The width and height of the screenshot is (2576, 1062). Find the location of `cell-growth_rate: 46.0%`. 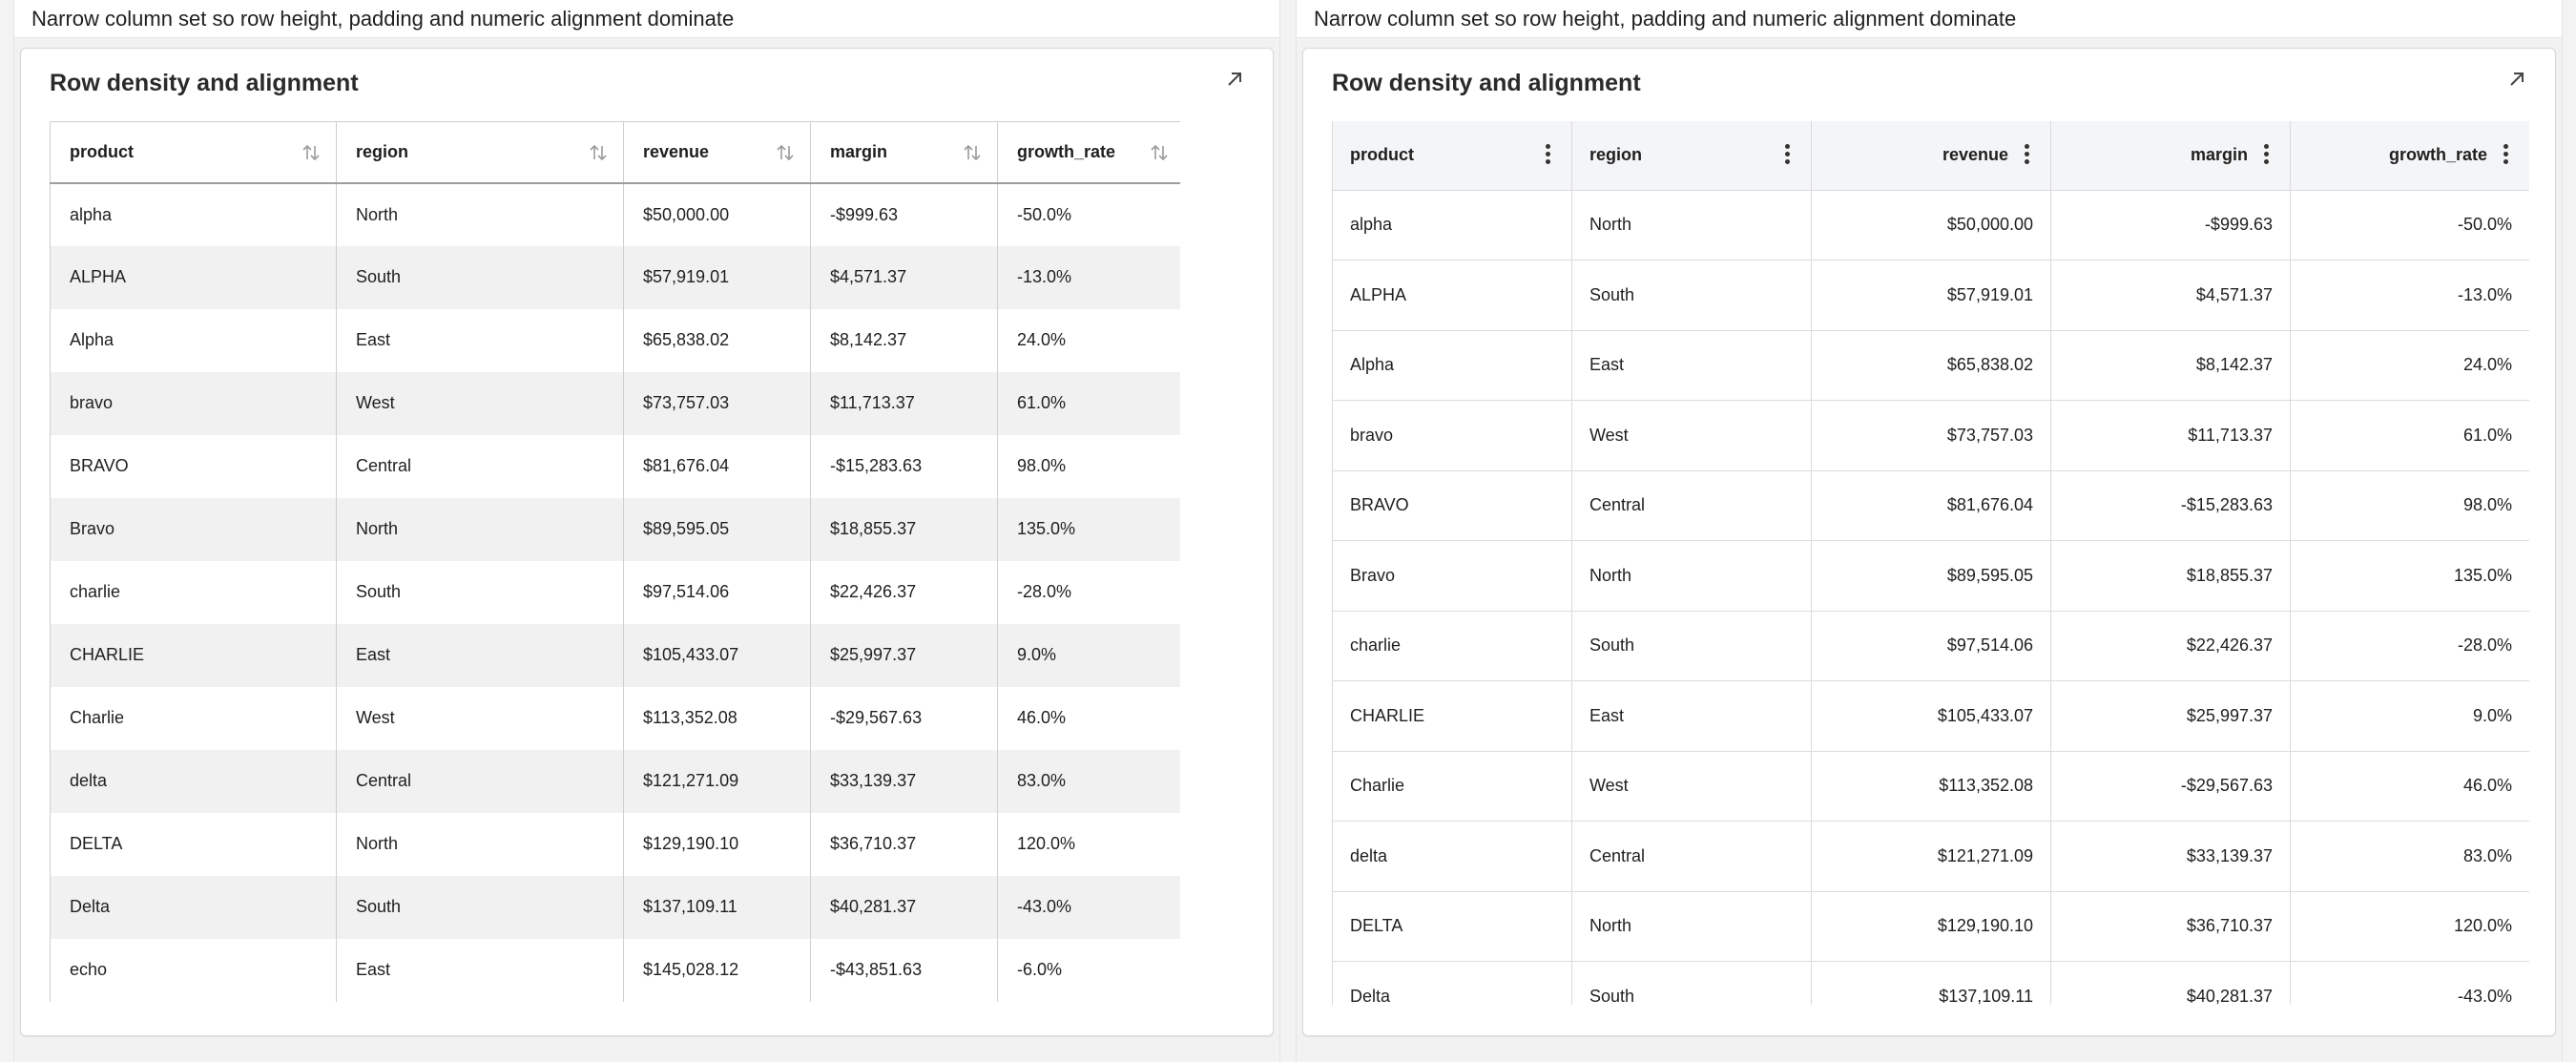

cell-growth_rate: 46.0% is located at coordinates (1088, 718).